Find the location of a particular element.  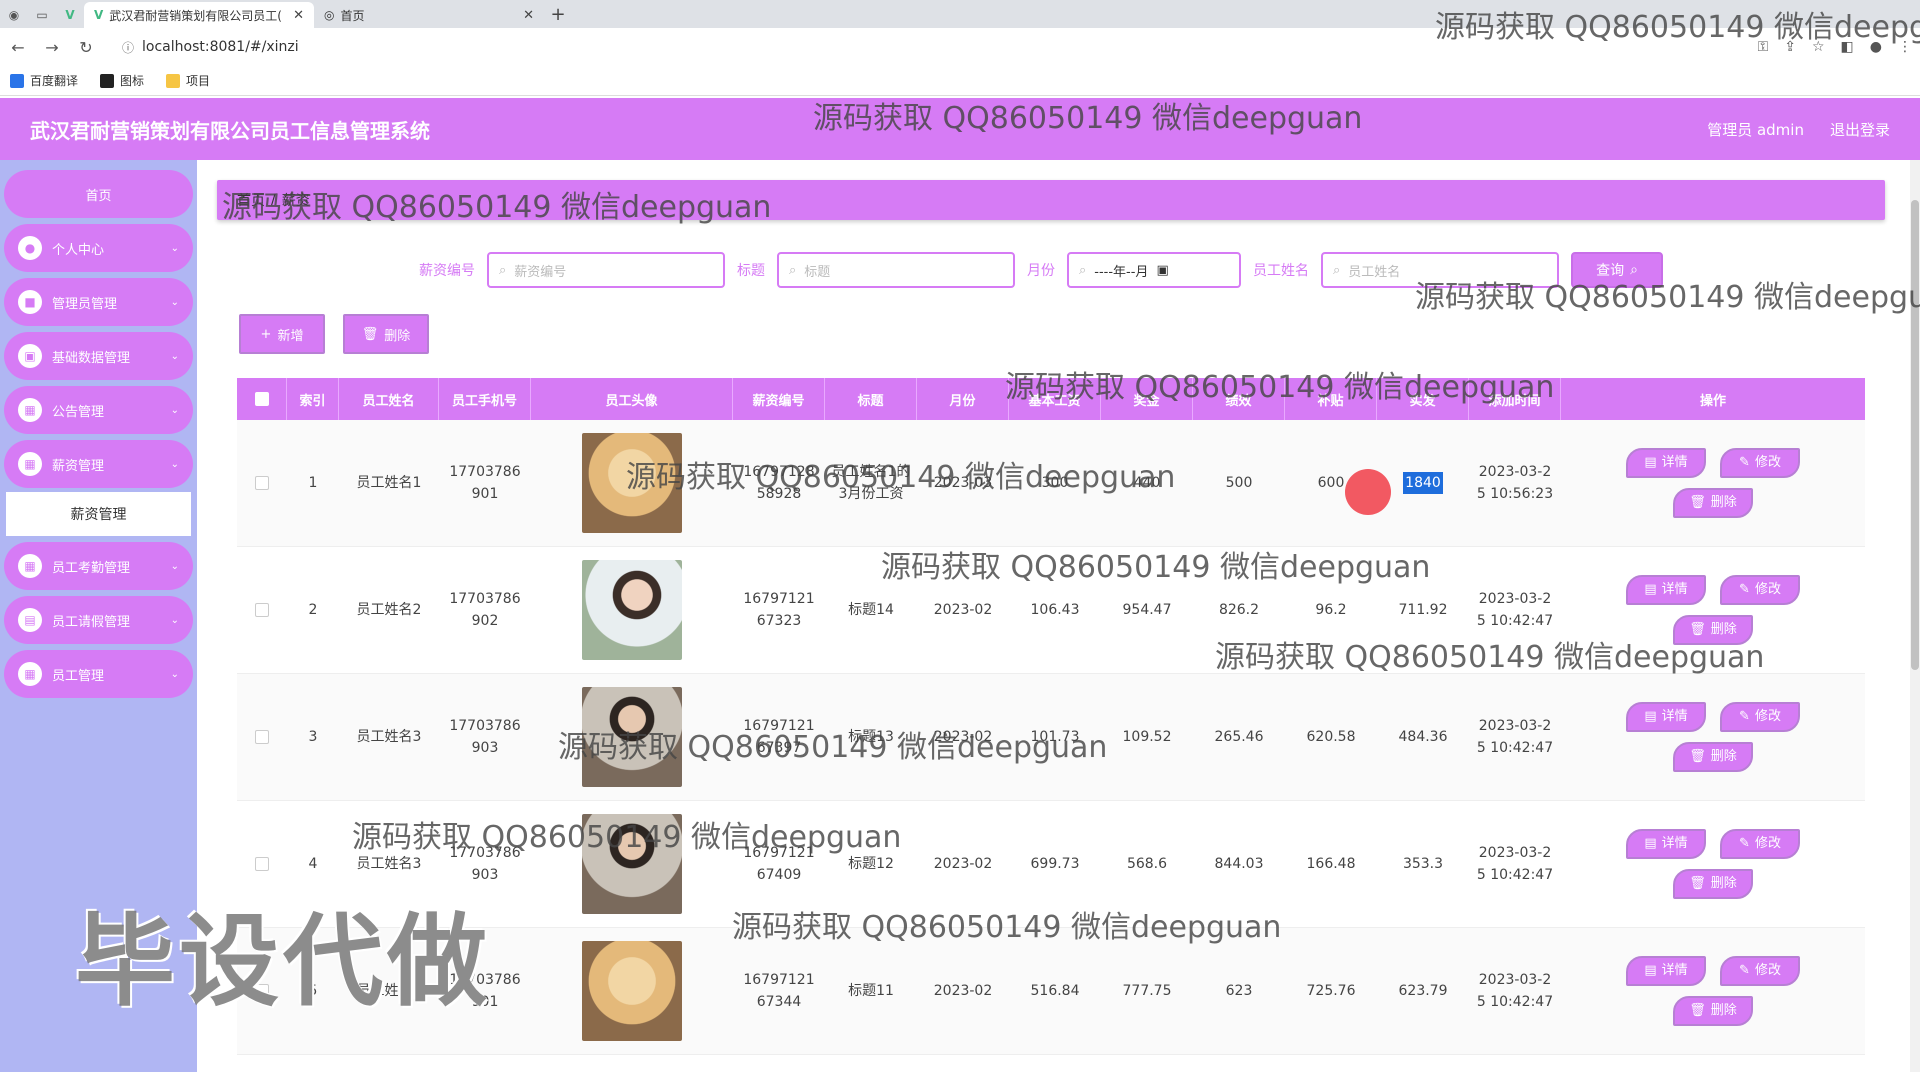

reload-icon: ↻ is located at coordinates (86, 47).